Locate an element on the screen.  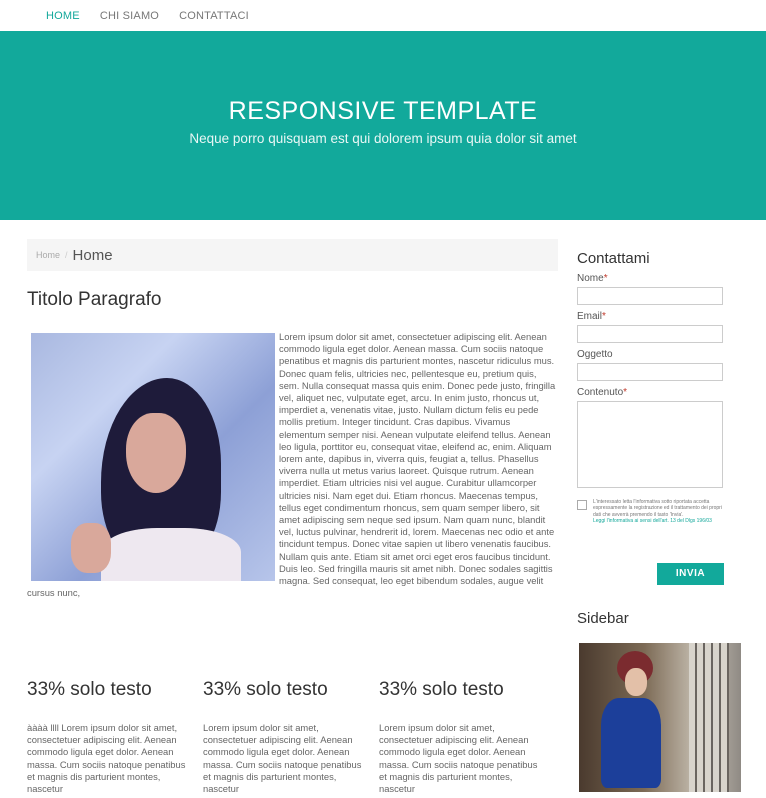
subject-label: Oggetto is located at coordinates (595, 354).